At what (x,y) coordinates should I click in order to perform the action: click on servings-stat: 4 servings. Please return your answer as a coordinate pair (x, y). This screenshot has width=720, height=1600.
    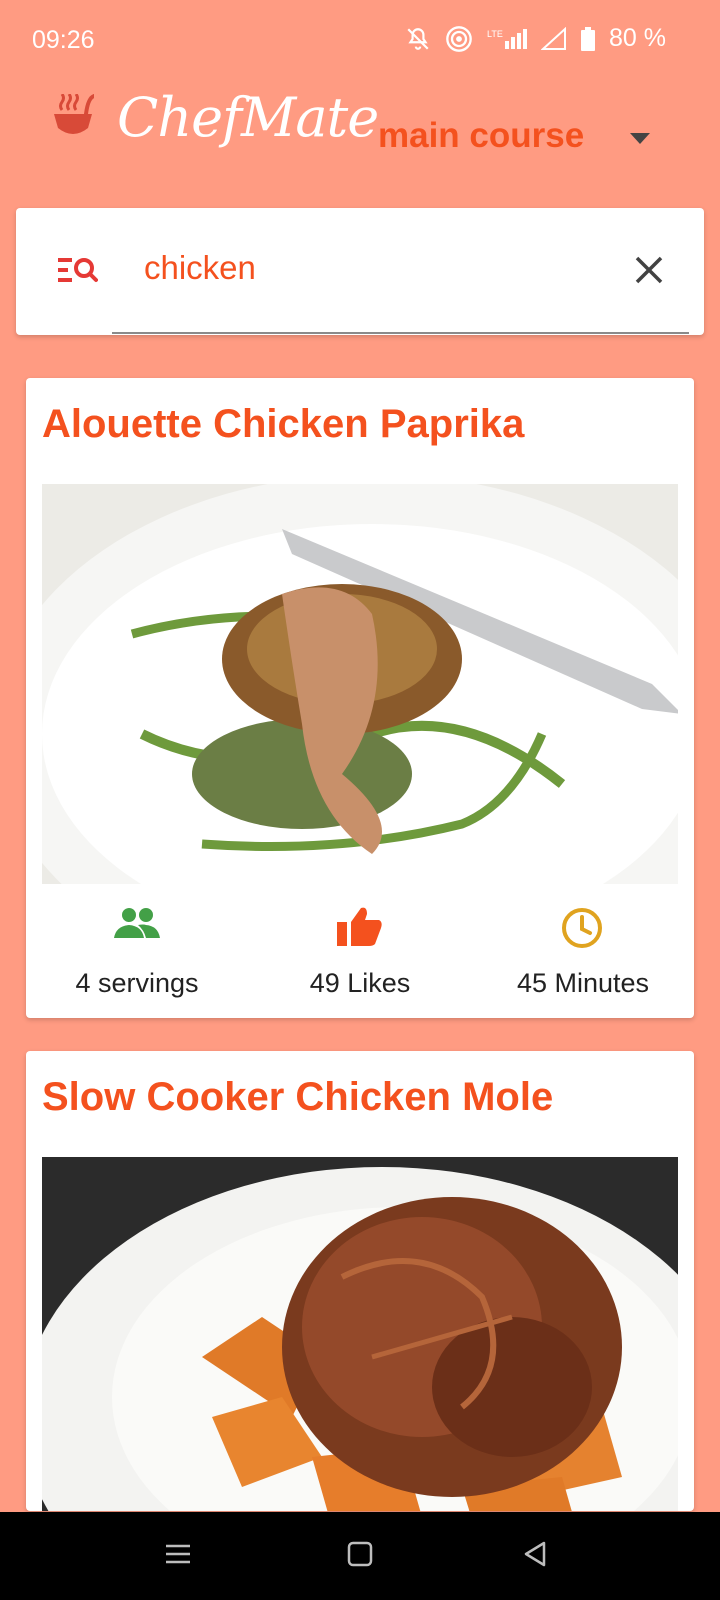
    Looking at the image, I should click on (137, 951).